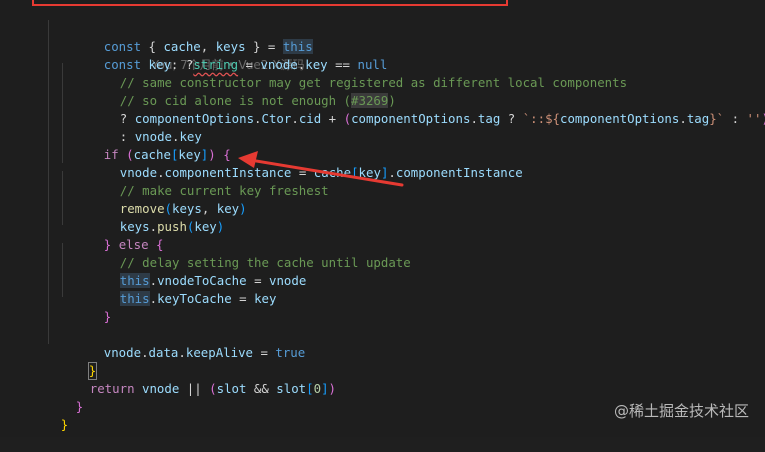 Image resolution: width=765 pixels, height=452 pixels. Describe the element at coordinates (48, 182) in the screenshot. I see `indent-guide` at that location.